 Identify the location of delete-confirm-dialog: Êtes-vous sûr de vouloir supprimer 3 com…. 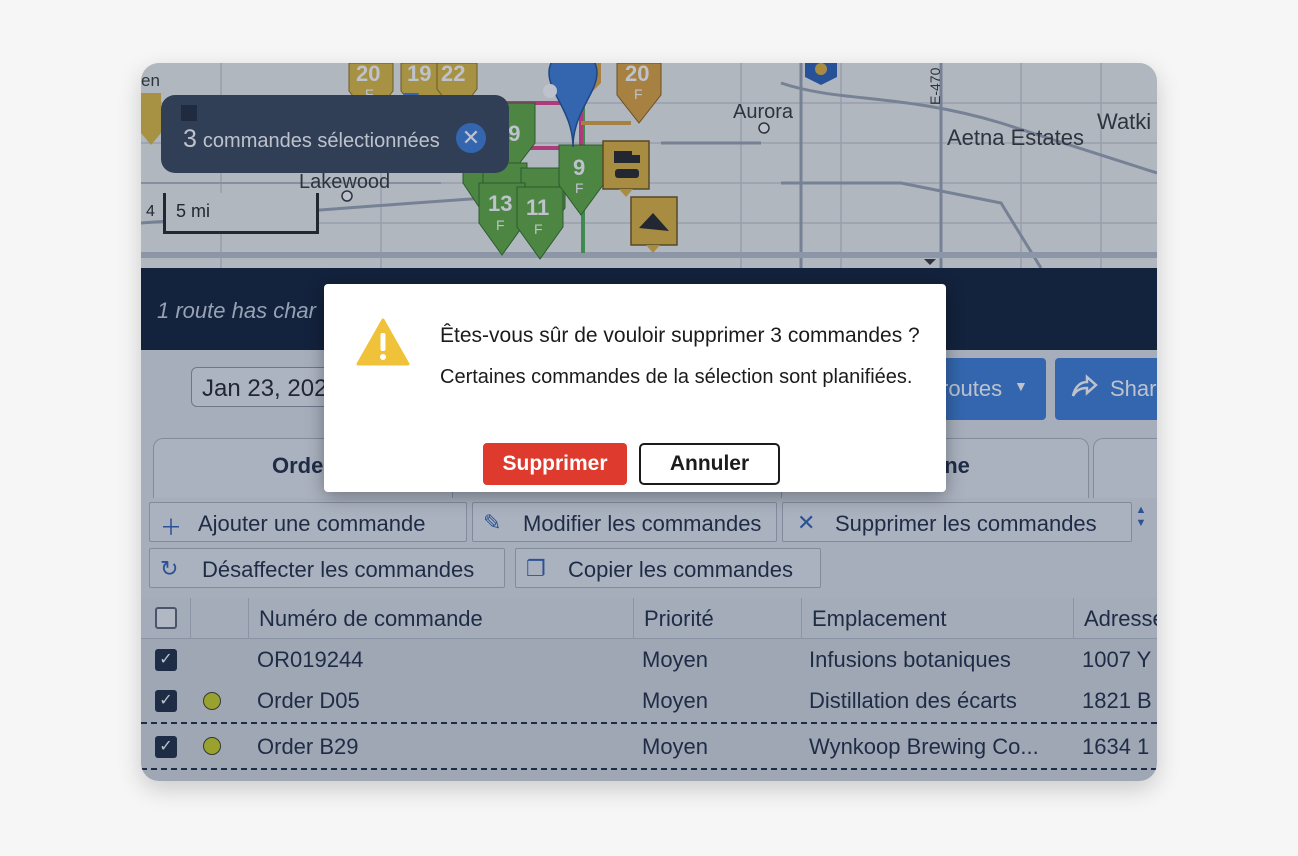
(635, 388).